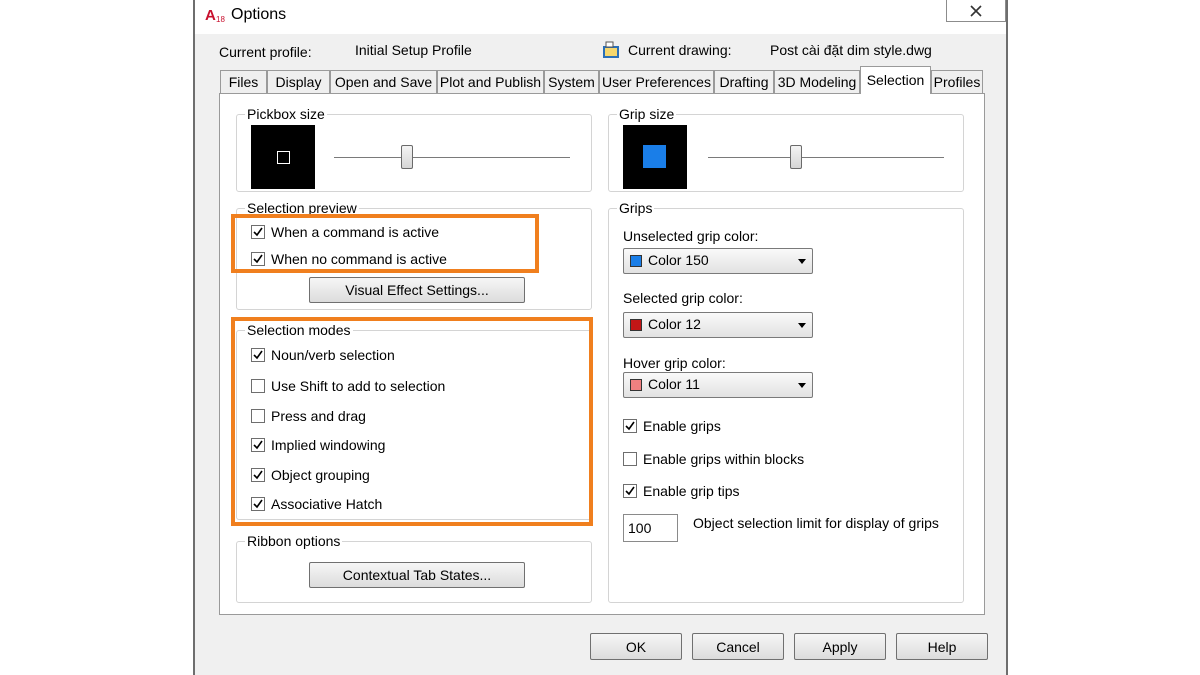  I want to click on pickbox-slider-thumb, so click(407, 157).